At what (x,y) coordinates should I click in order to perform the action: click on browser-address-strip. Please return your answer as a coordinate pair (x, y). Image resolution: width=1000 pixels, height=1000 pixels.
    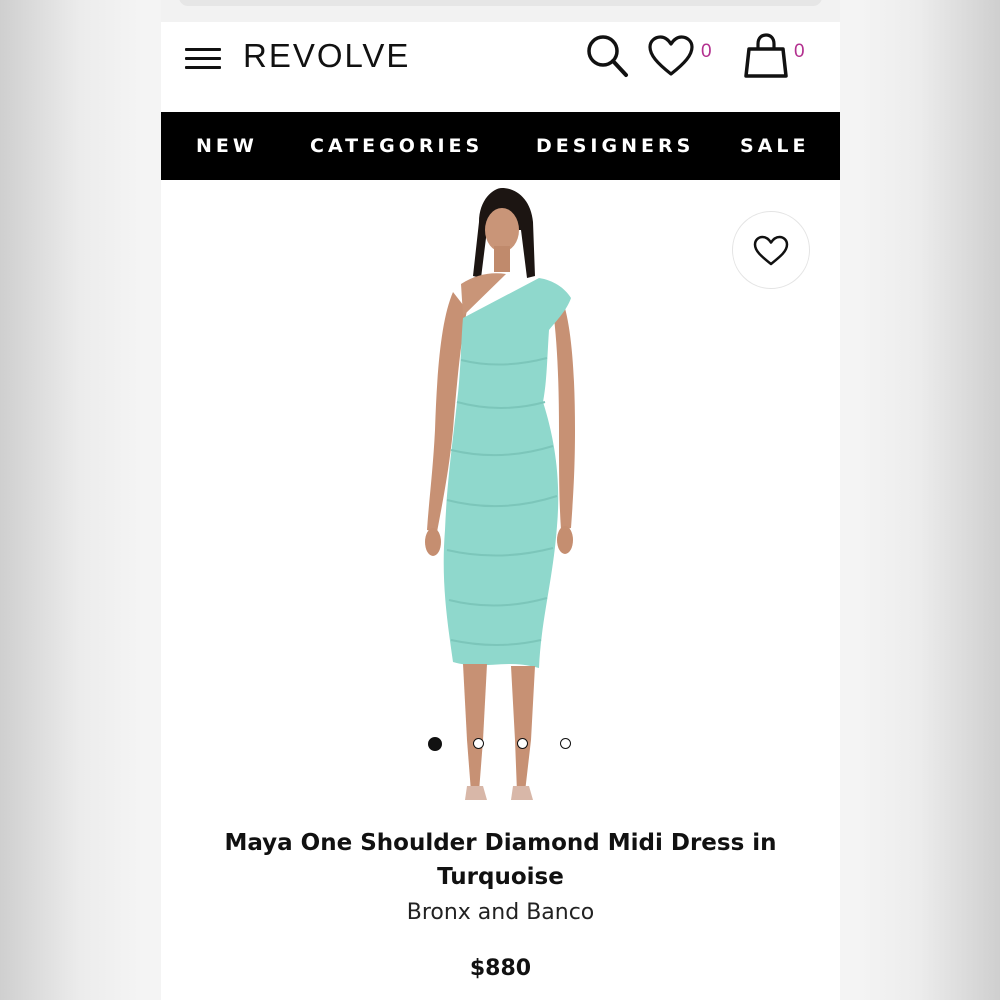
    Looking at the image, I should click on (500, 11).